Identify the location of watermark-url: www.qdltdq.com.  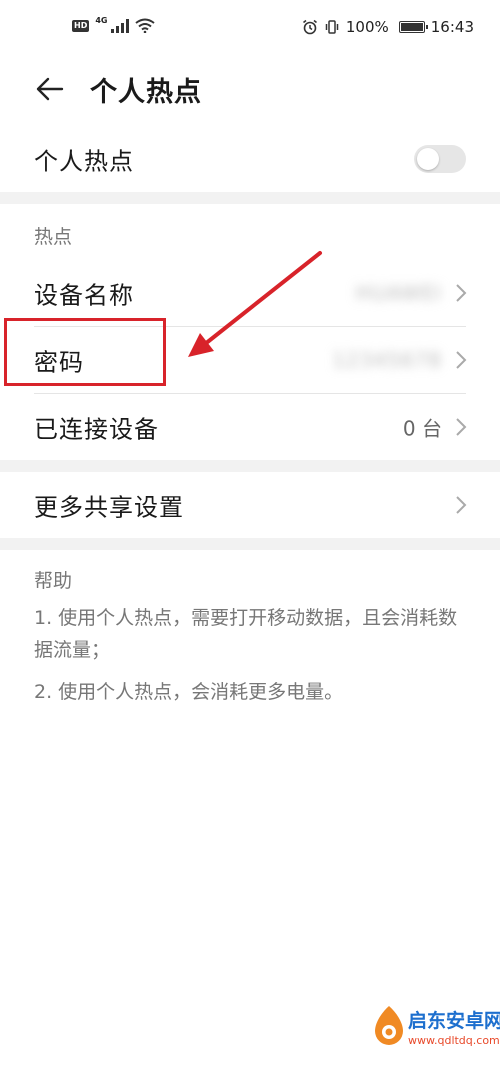
(454, 1040).